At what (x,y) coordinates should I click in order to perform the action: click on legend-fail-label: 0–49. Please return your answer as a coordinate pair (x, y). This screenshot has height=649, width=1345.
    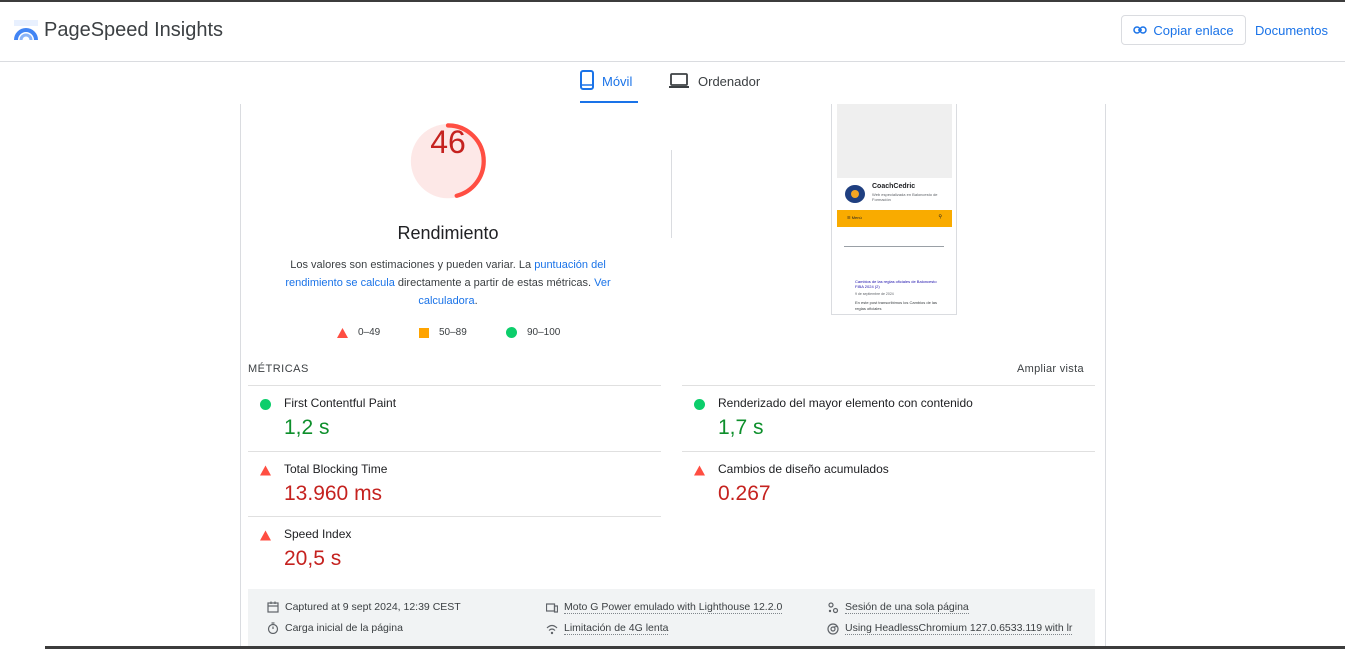
    Looking at the image, I should click on (369, 332).